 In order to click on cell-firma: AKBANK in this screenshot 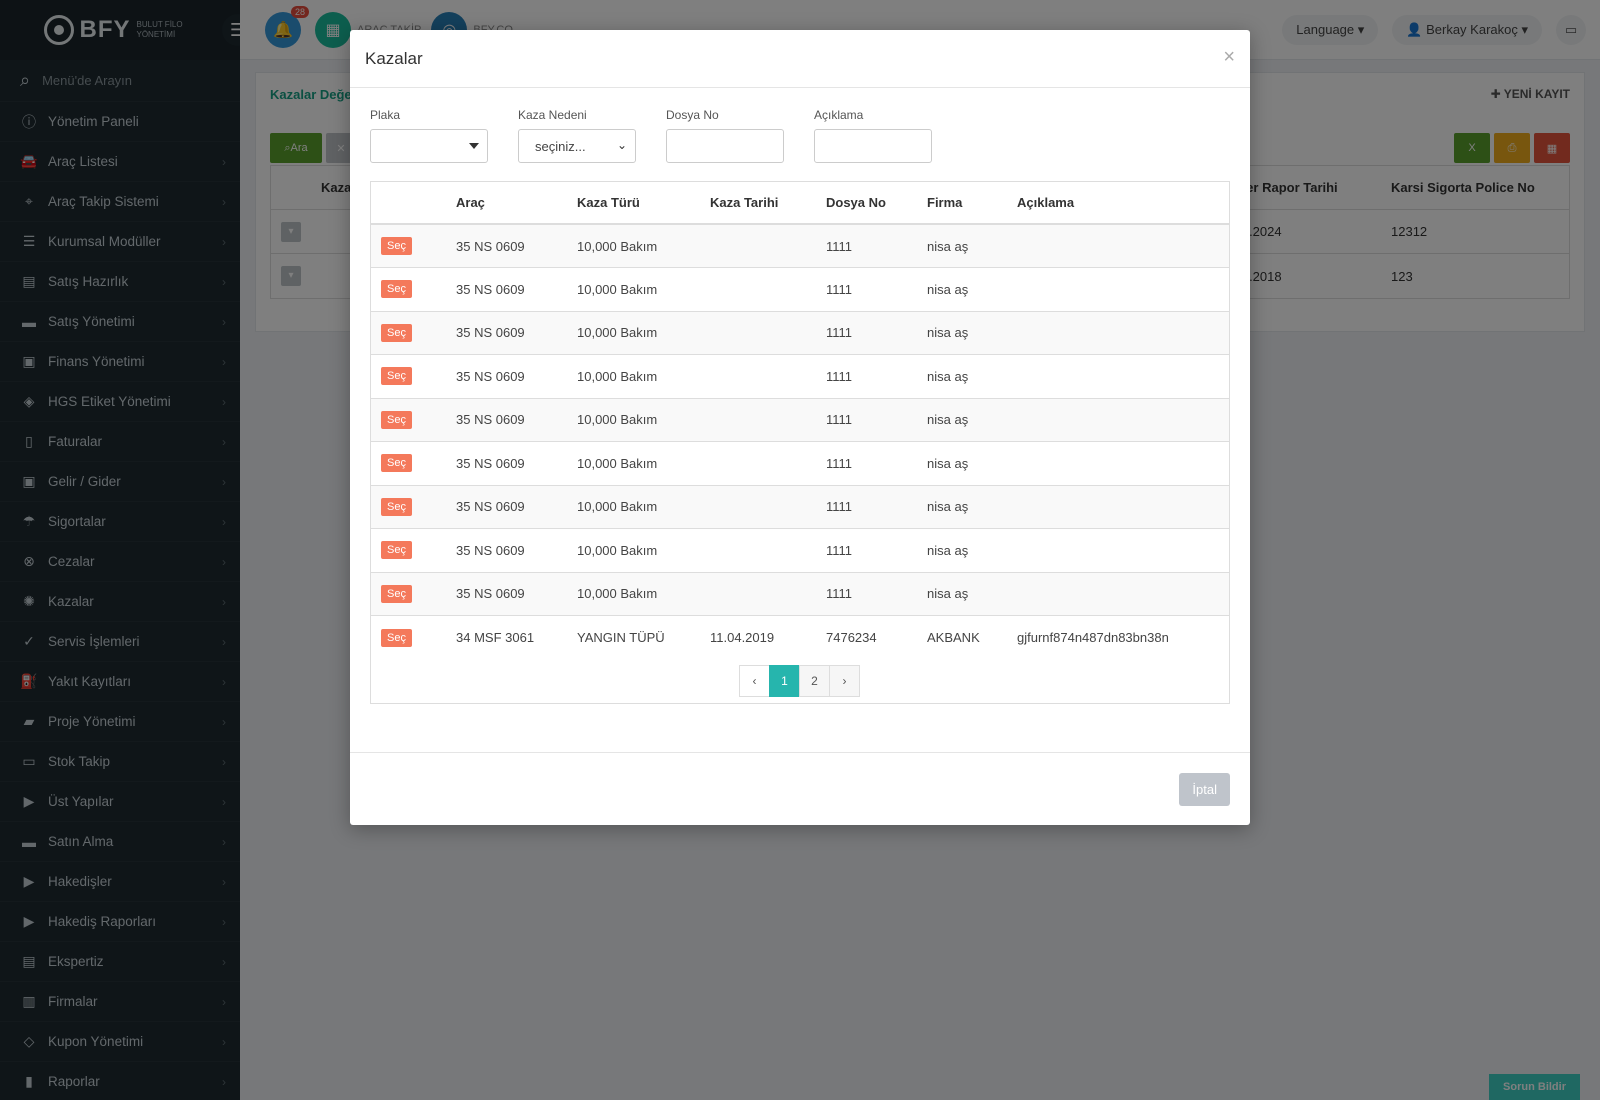, I will do `click(962, 637)`.